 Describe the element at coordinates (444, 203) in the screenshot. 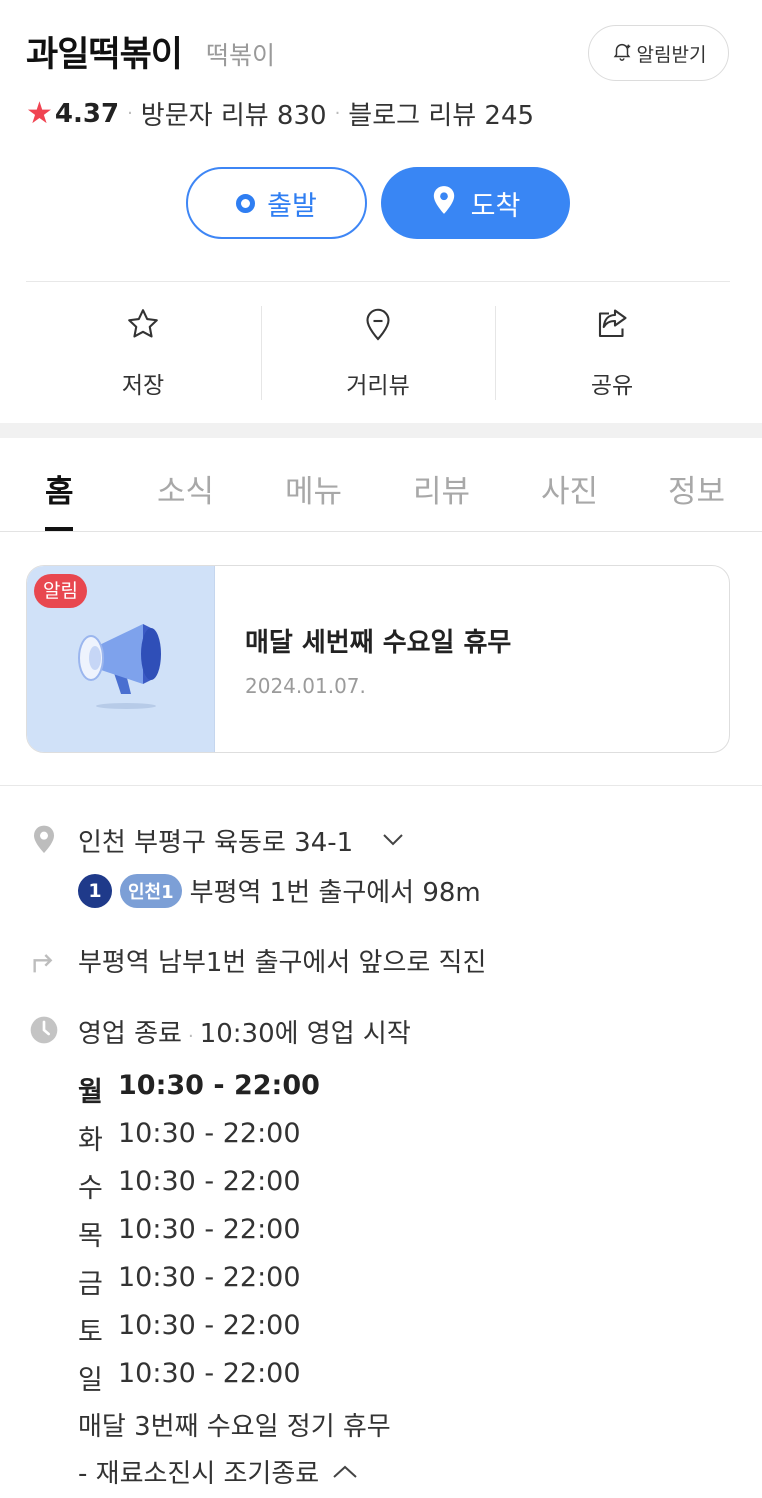

I see `map-pin-icon` at that location.